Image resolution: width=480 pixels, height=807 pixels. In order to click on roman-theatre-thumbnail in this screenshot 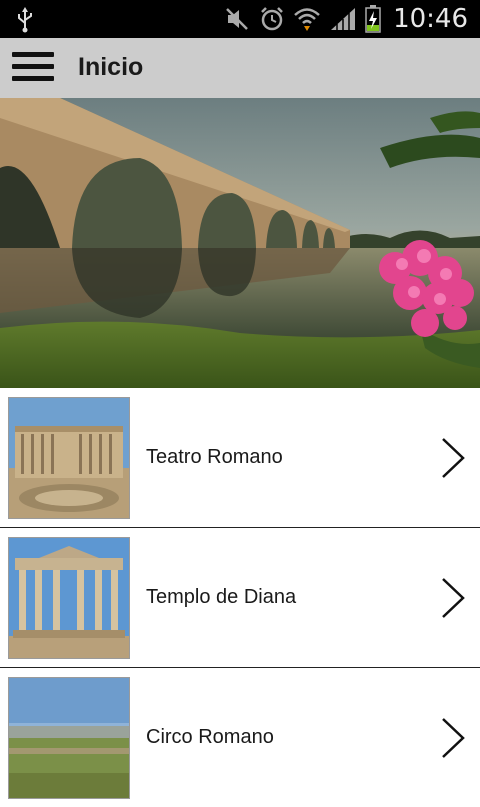, I will do `click(69, 458)`.